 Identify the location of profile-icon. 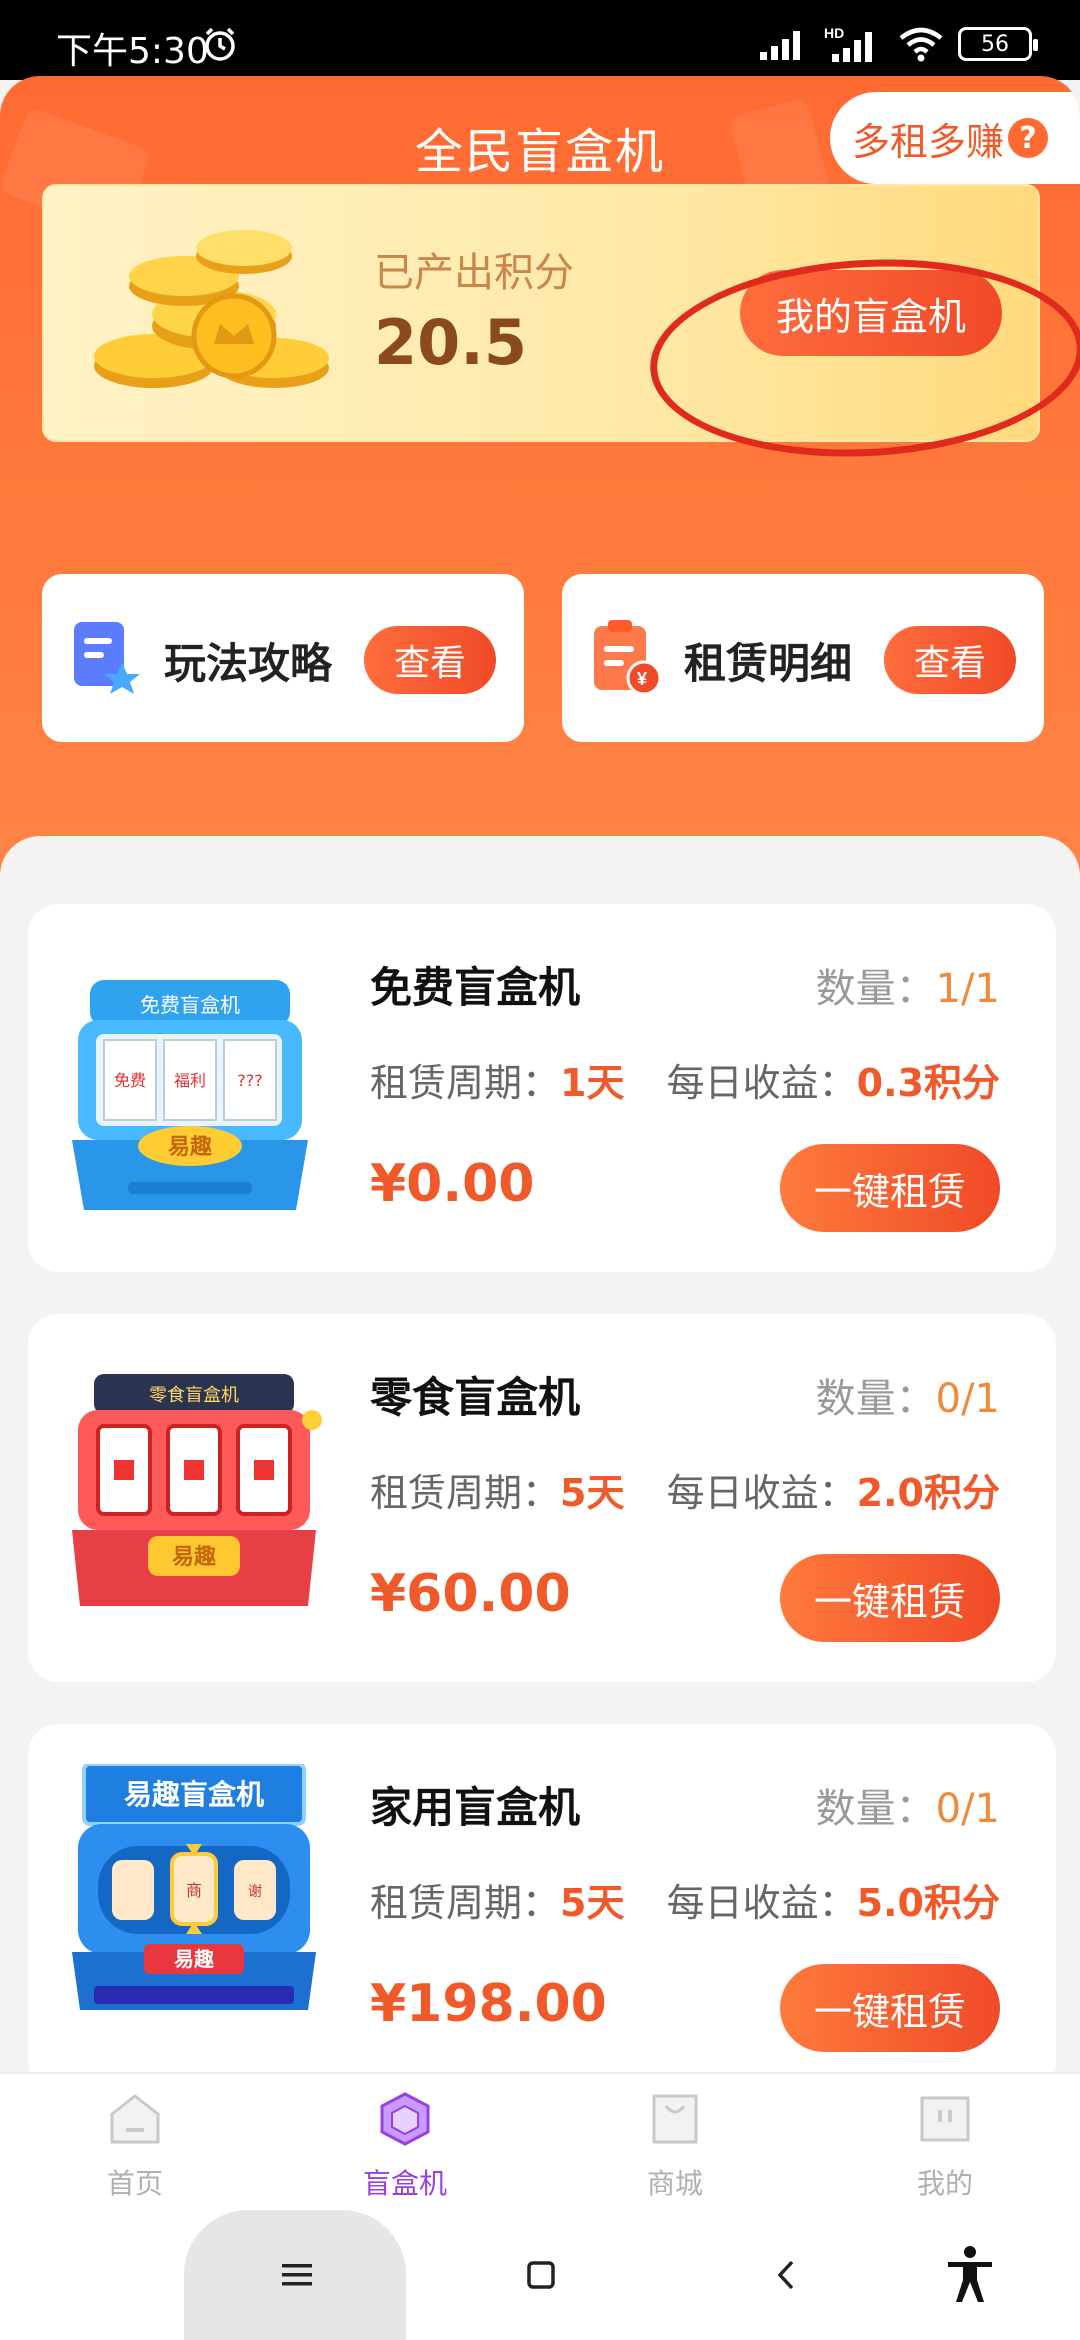
(945, 2119).